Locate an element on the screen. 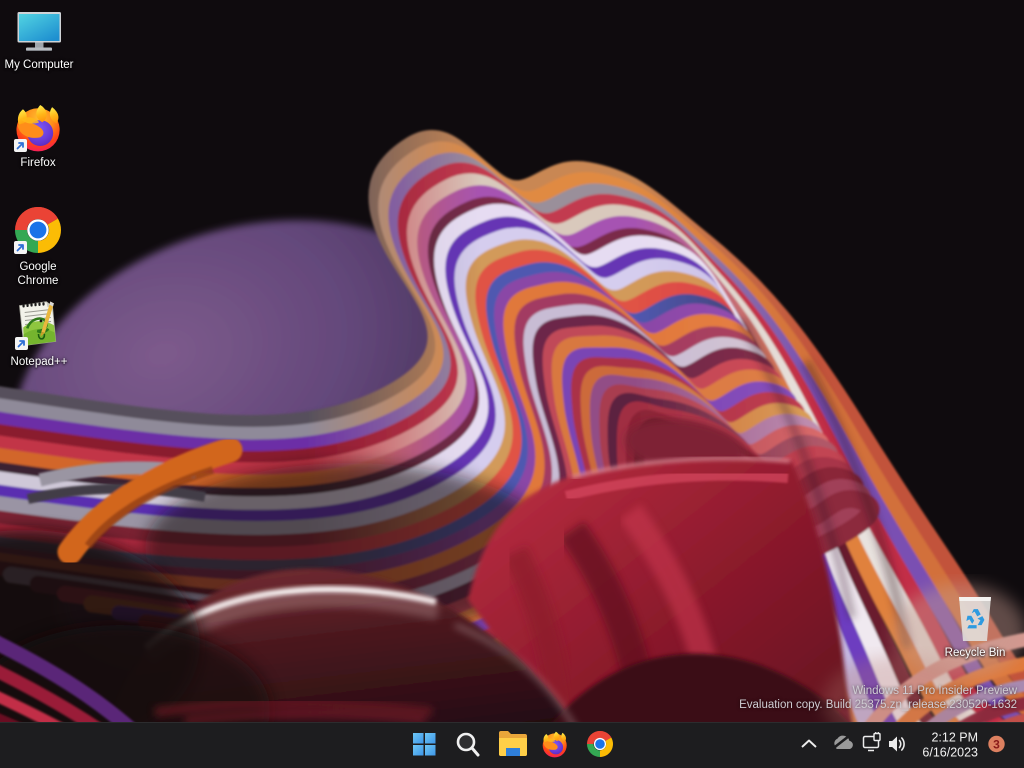 The height and width of the screenshot is (768, 1024). svg-text: 2:12 PM is located at coordinates (954, 738).